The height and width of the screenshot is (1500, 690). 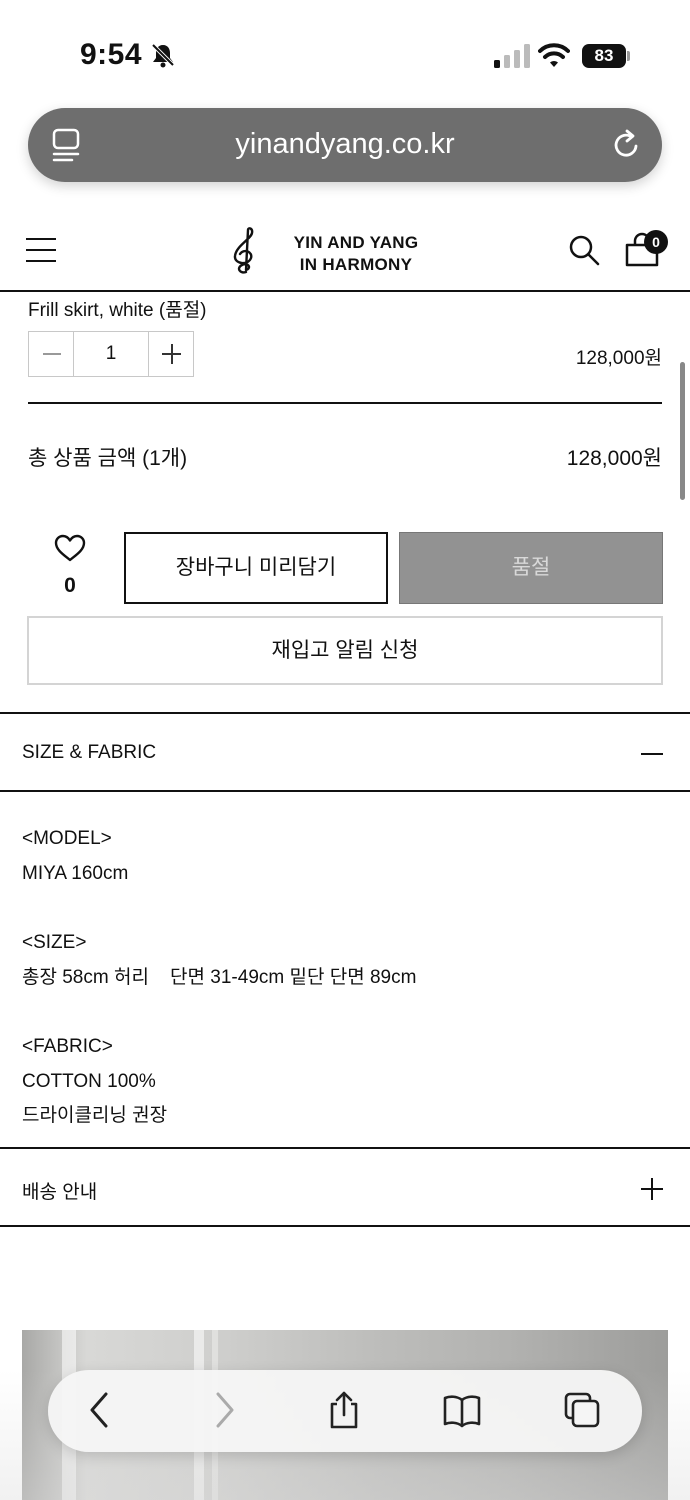 What do you see at coordinates (70, 569) in the screenshot?
I see `wishlist-button: 0` at bounding box center [70, 569].